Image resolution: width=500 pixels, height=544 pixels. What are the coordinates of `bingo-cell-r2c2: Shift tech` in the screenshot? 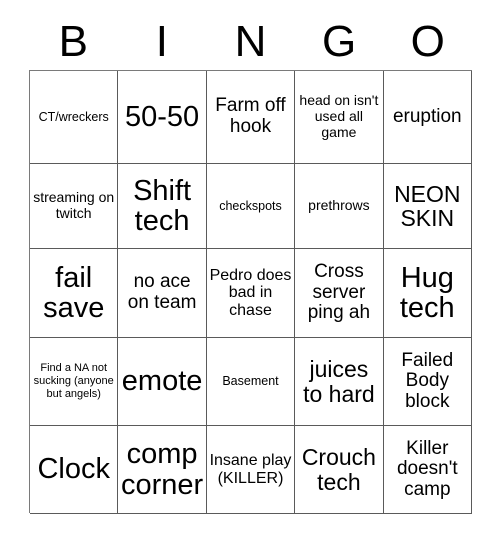 It's located at (162, 206).